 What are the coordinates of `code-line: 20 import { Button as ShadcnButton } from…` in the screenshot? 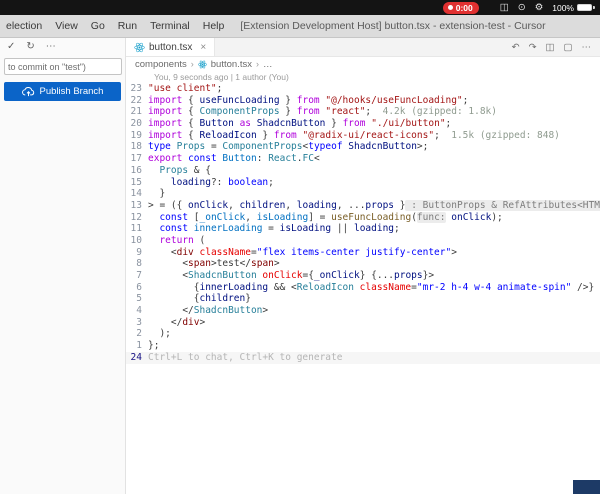 It's located at (363, 124).